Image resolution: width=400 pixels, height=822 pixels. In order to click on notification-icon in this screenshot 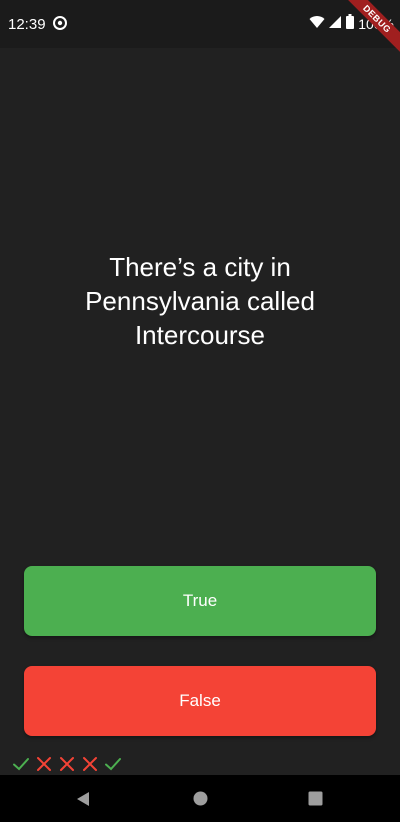, I will do `click(60, 23)`.